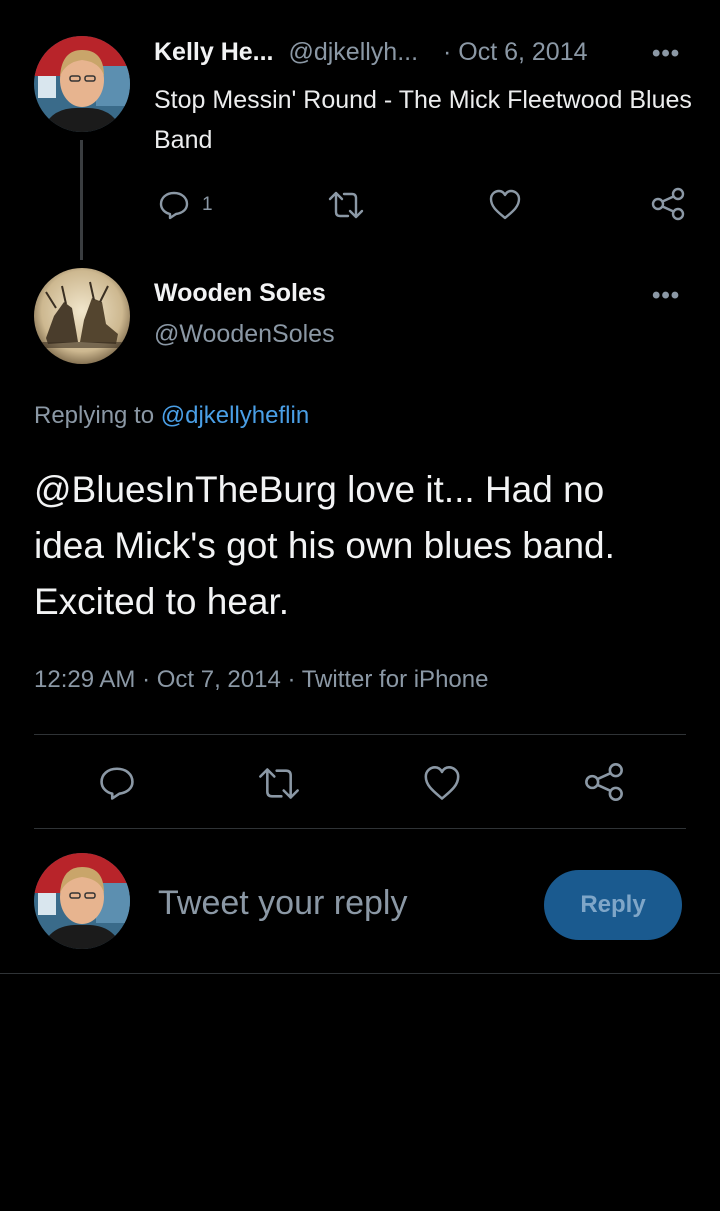 The width and height of the screenshot is (720, 1211). Describe the element at coordinates (666, 54) in the screenshot. I see `parent-more-options-icon: •••` at that location.